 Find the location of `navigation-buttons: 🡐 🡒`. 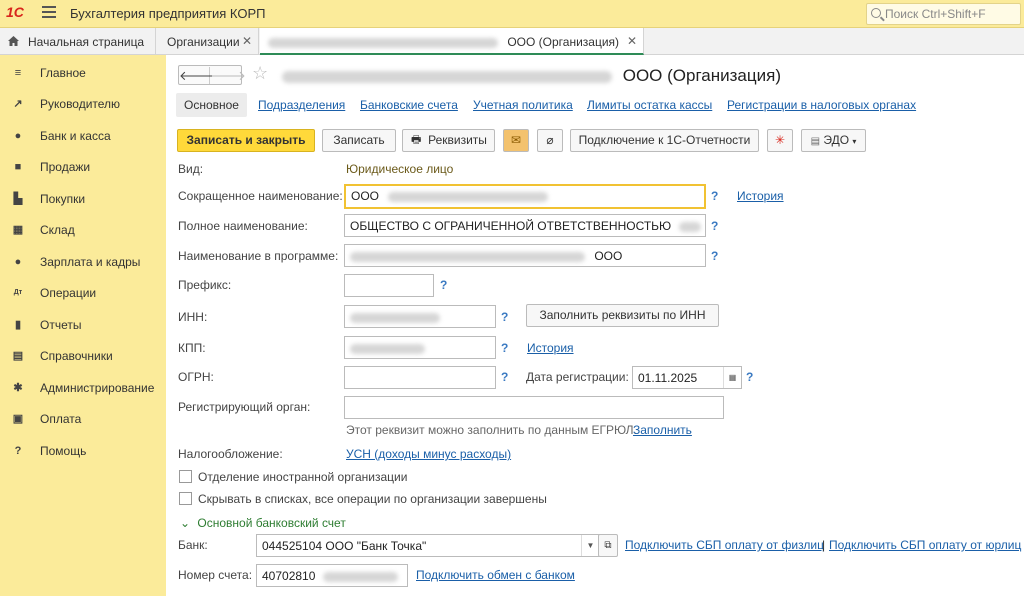

navigation-buttons: 🡐 🡒 is located at coordinates (212, 75).